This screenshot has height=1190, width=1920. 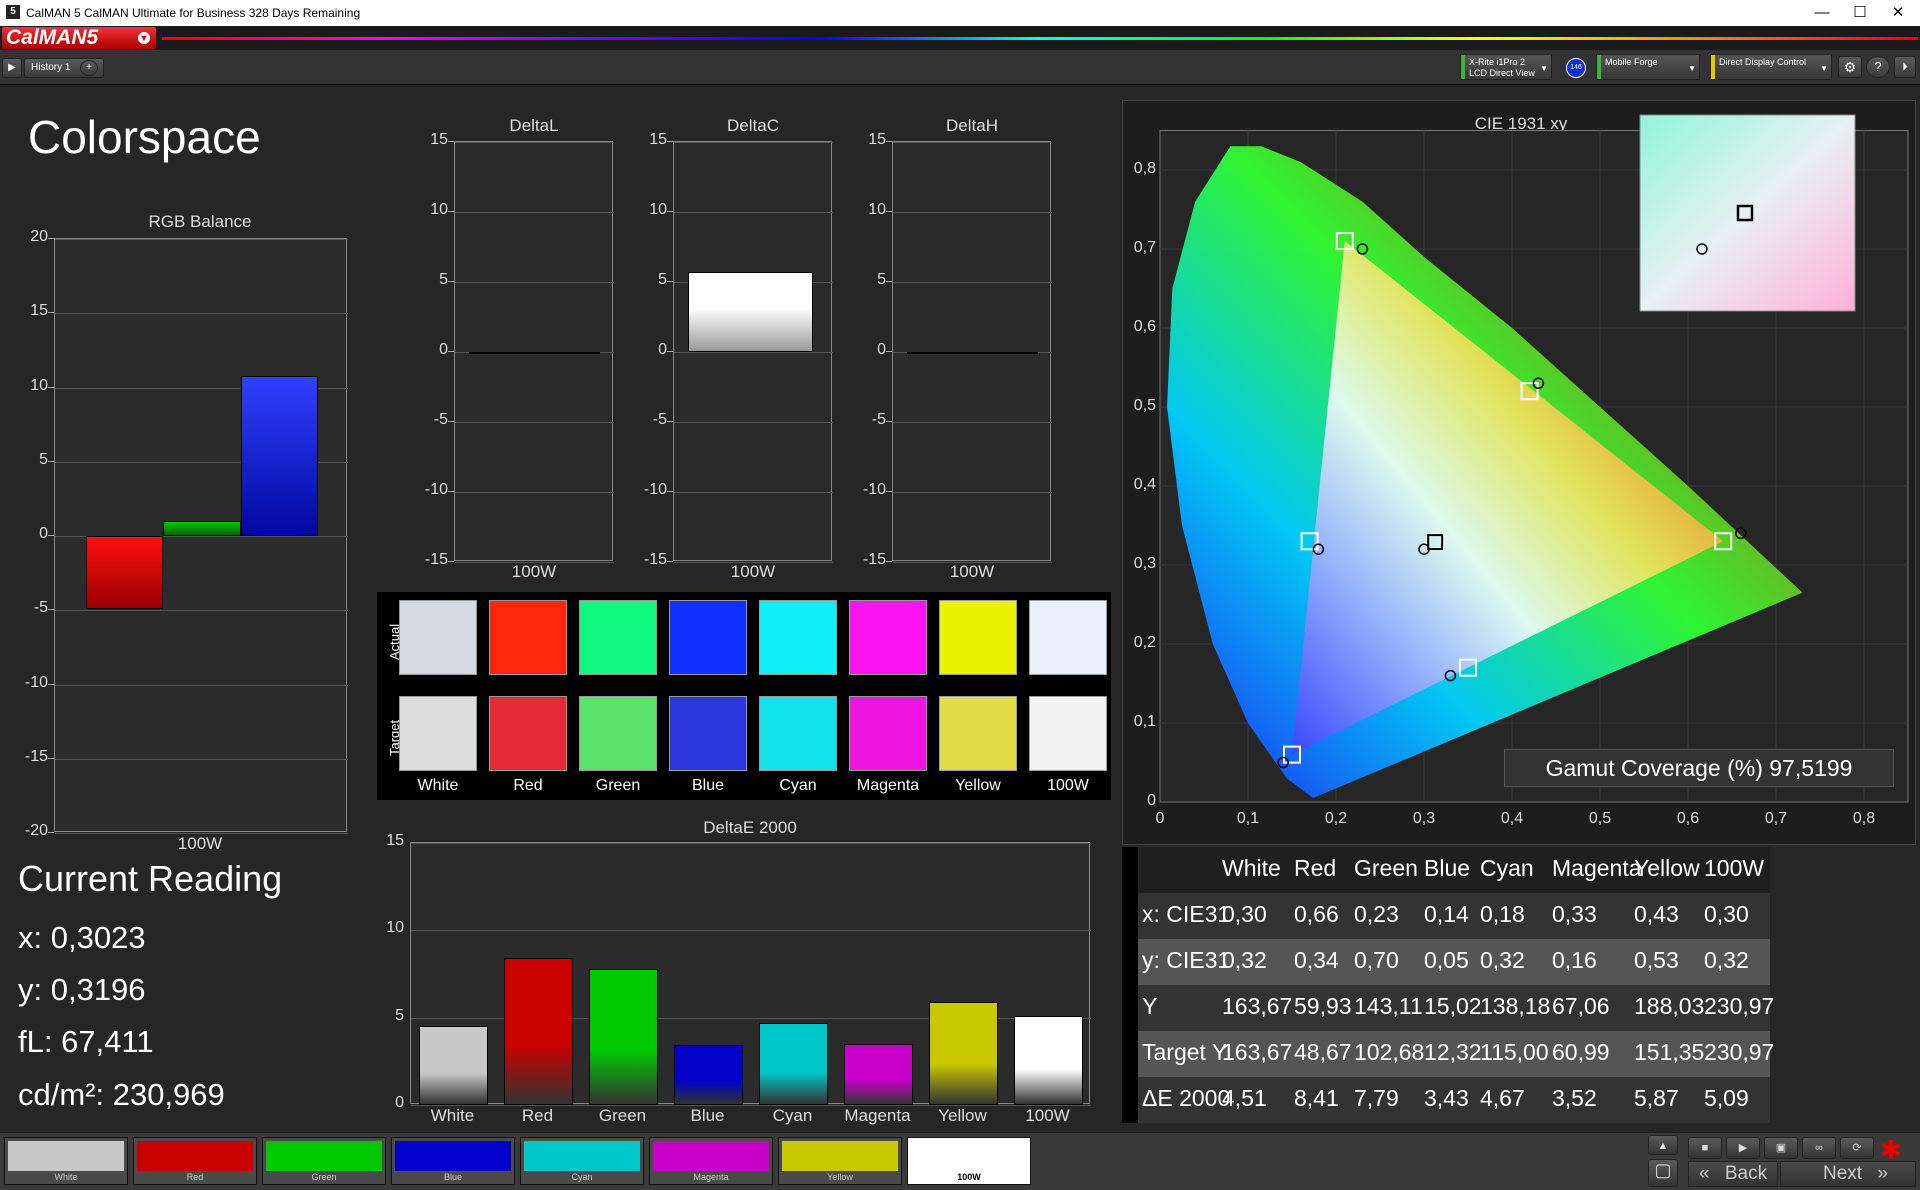 What do you see at coordinates (89, 68) in the screenshot?
I see `add-tab-button: +` at bounding box center [89, 68].